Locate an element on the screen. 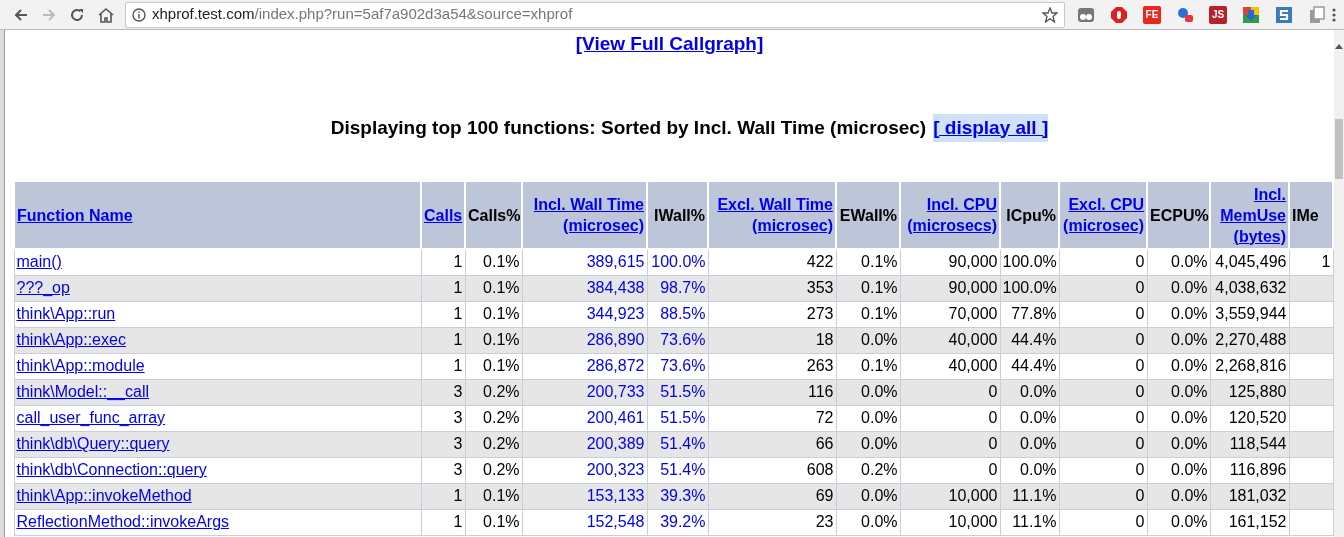  table-cell: 263 is located at coordinates (820, 365).